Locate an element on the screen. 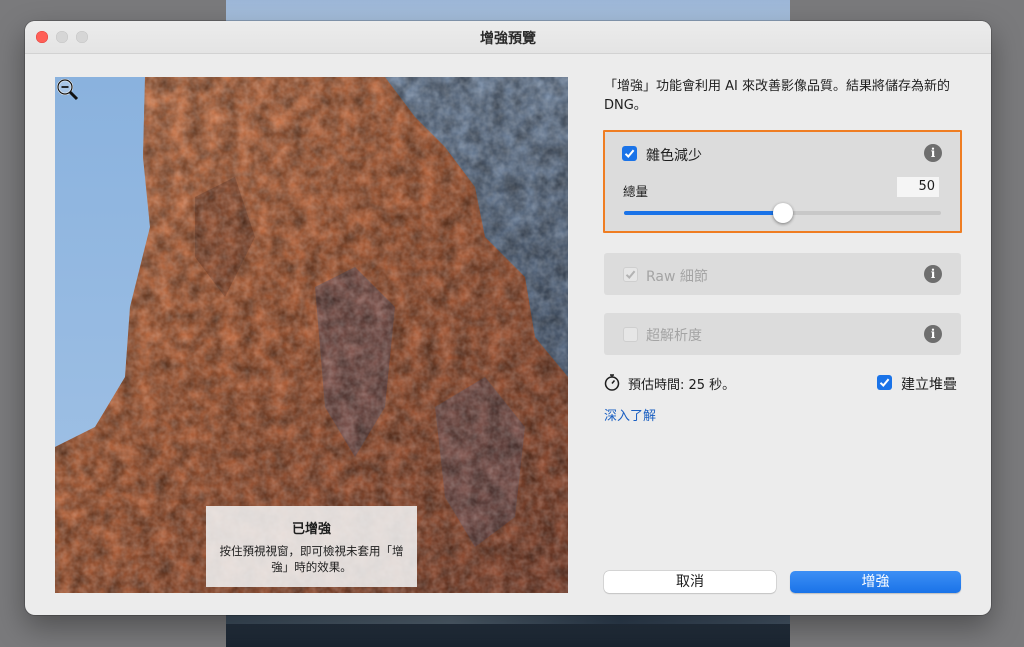  raw-details-info-icon: i is located at coordinates (933, 274).